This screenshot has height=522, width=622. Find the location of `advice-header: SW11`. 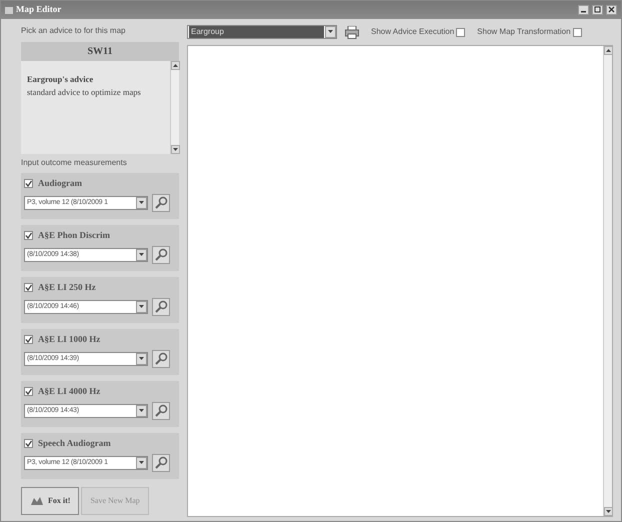

advice-header: SW11 is located at coordinates (100, 51).